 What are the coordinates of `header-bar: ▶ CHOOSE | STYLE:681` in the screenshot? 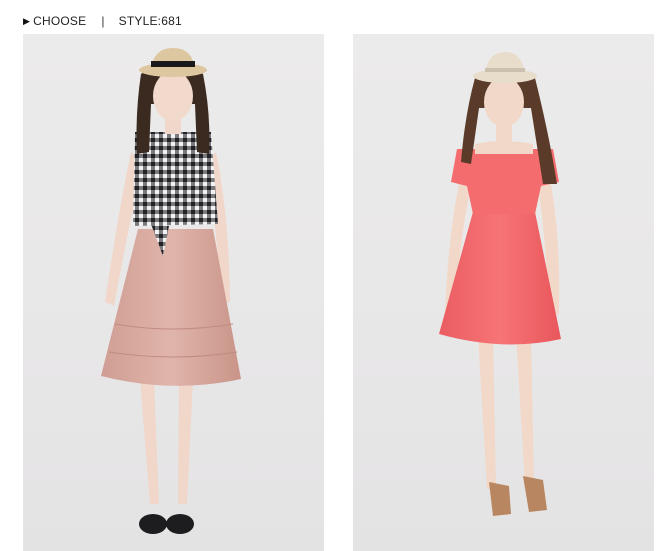 It's located at (102, 21).